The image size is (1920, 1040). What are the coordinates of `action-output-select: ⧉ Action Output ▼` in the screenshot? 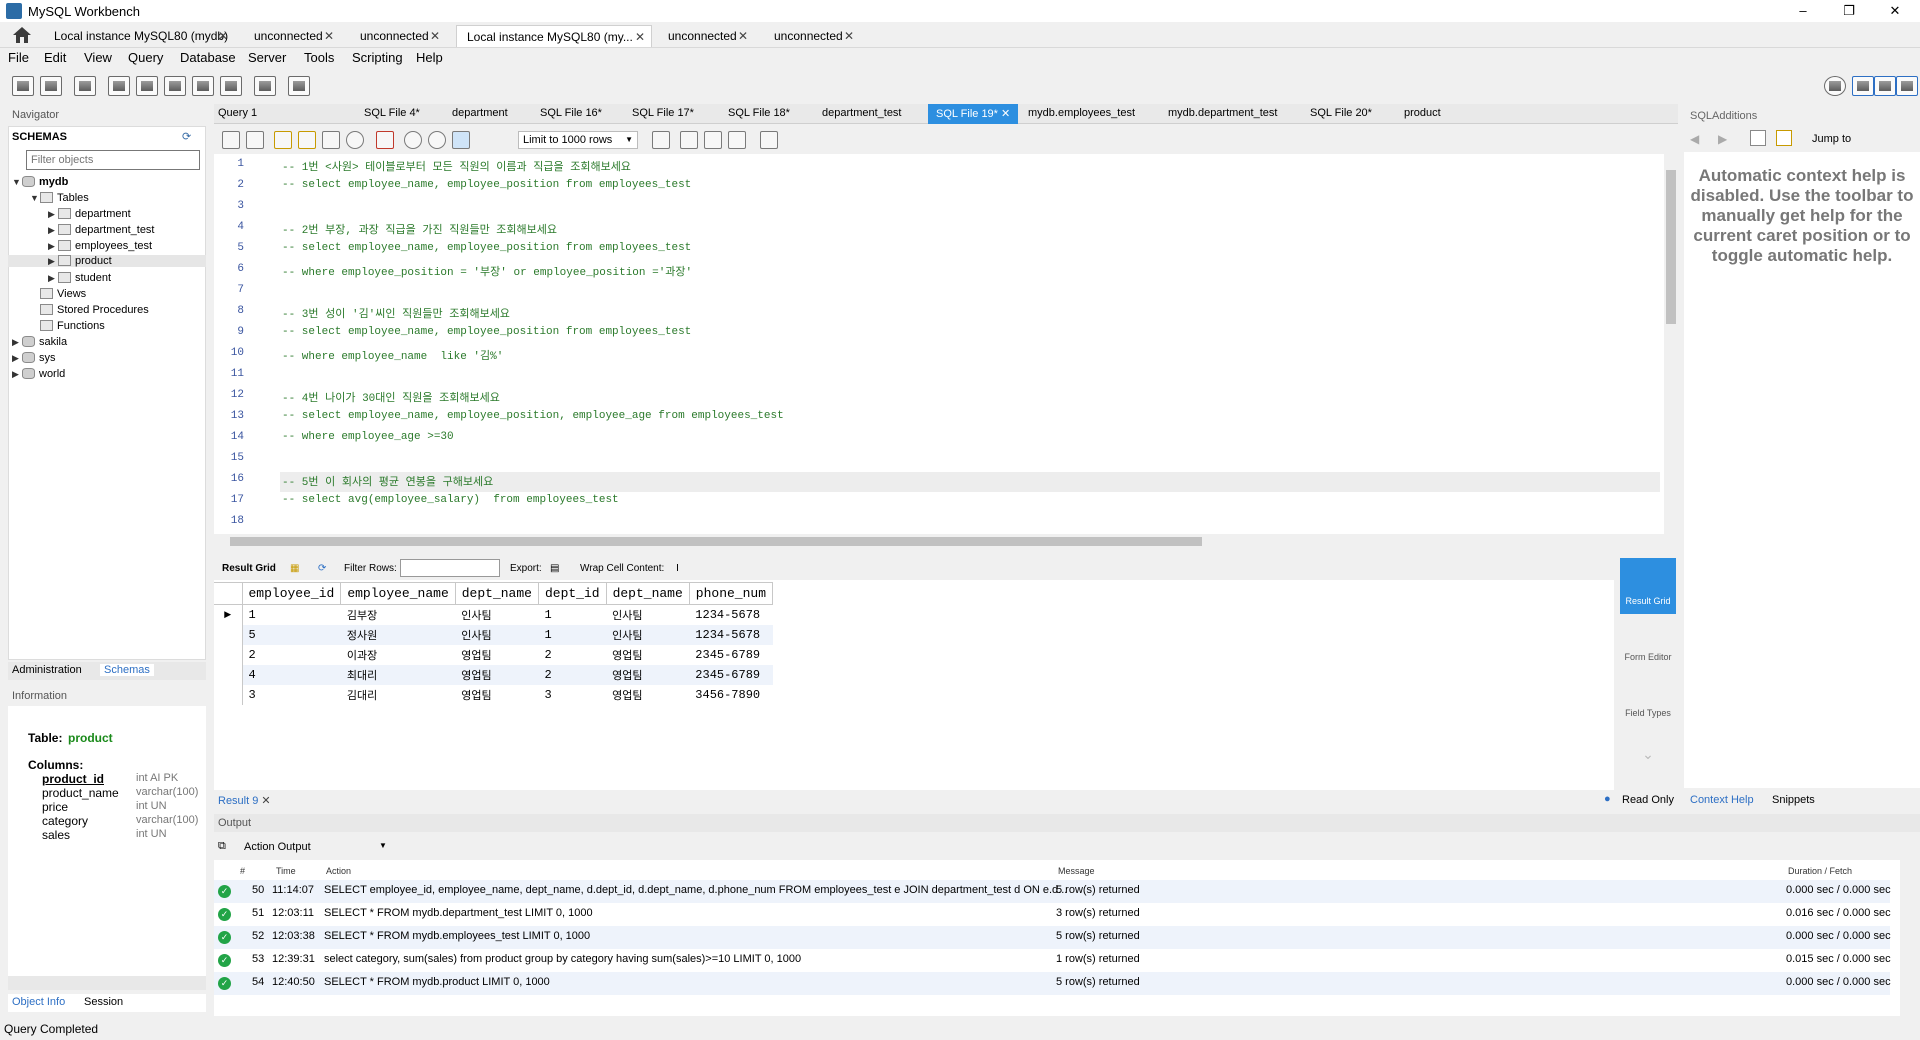 It's located at (301, 847).